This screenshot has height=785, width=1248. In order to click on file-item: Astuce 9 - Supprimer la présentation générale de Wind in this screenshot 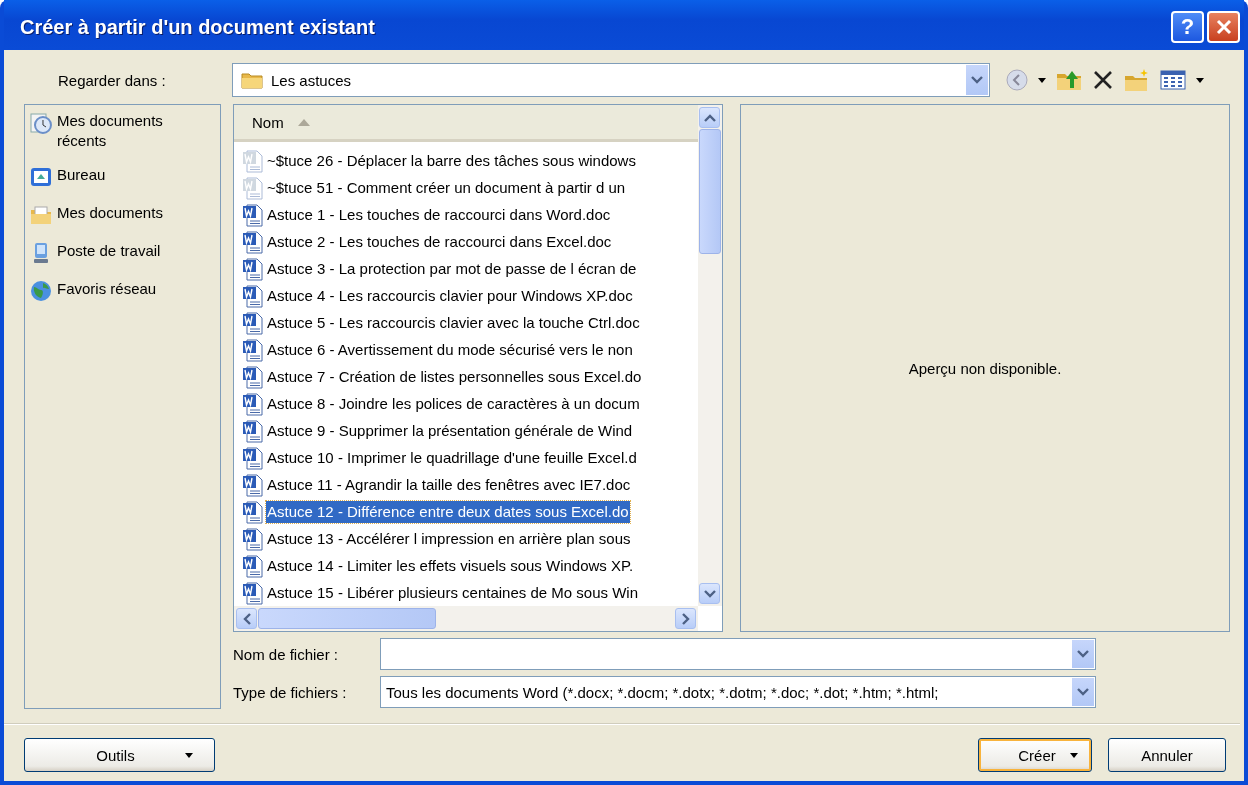, I will do `click(450, 430)`.